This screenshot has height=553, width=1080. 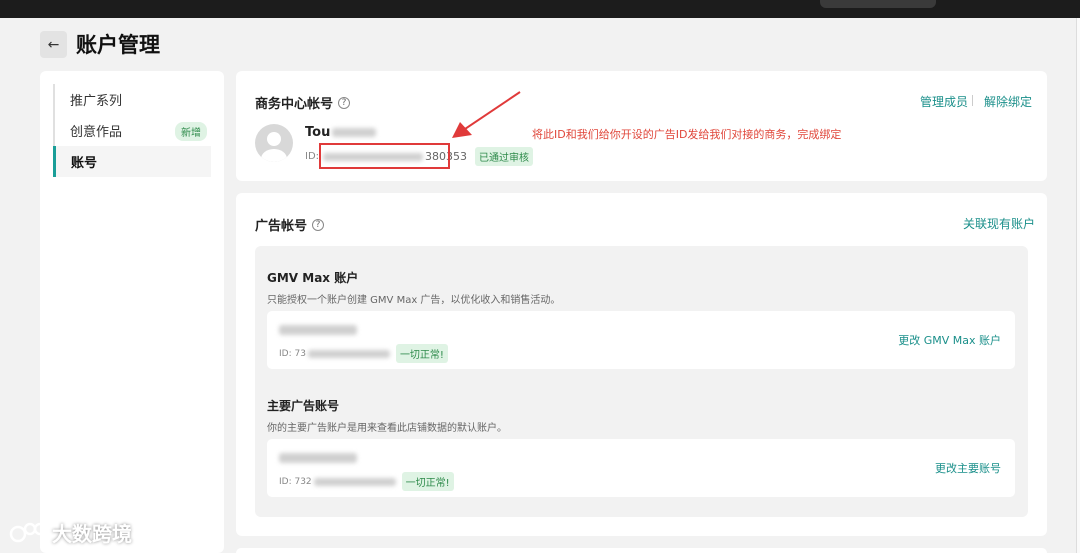 I want to click on top-bar-pill, so click(x=878, y=4).